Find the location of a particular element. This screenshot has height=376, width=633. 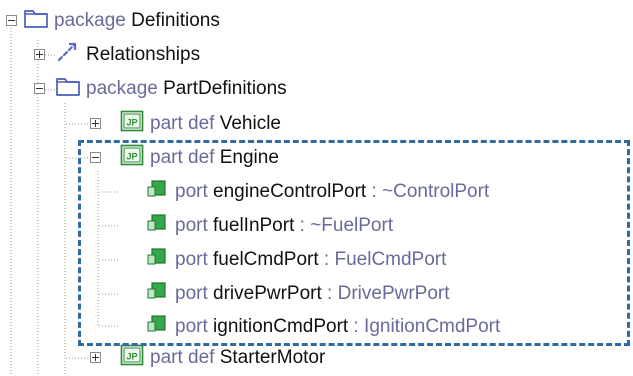

tree-node-label: port drivePwrPort : DrivePwrPort is located at coordinates (312, 294).